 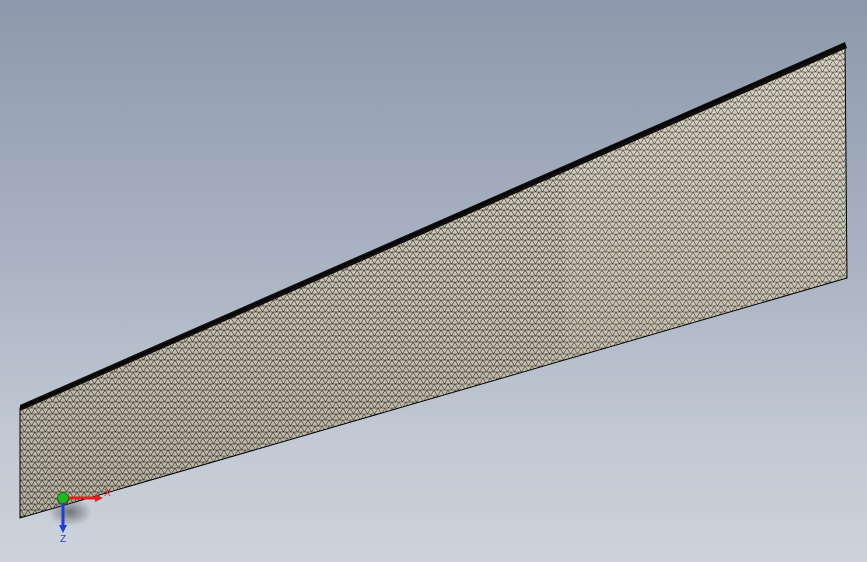 What do you see at coordinates (70, 512) in the screenshot?
I see `triad-shadow` at bounding box center [70, 512].